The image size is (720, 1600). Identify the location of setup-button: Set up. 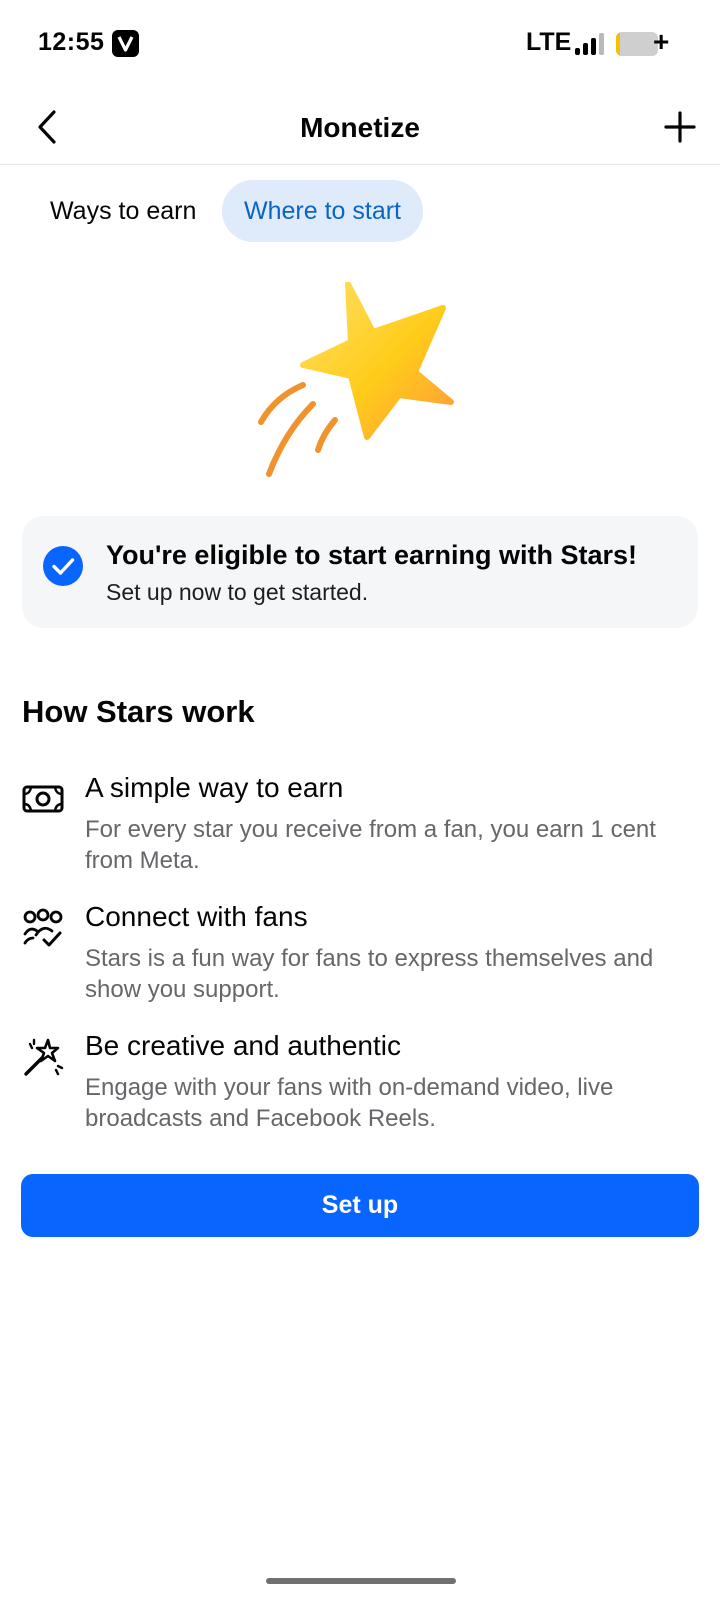
(360, 1205).